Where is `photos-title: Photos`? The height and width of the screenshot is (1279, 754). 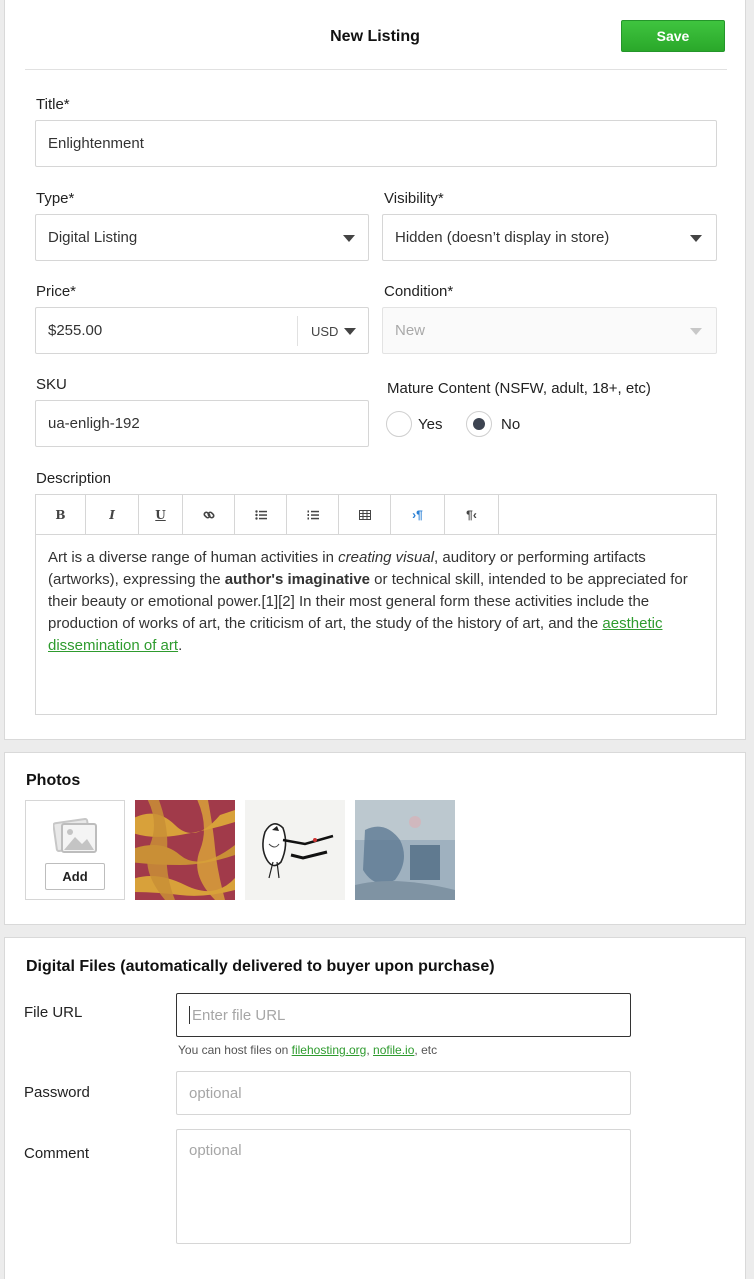 photos-title: Photos is located at coordinates (53, 780).